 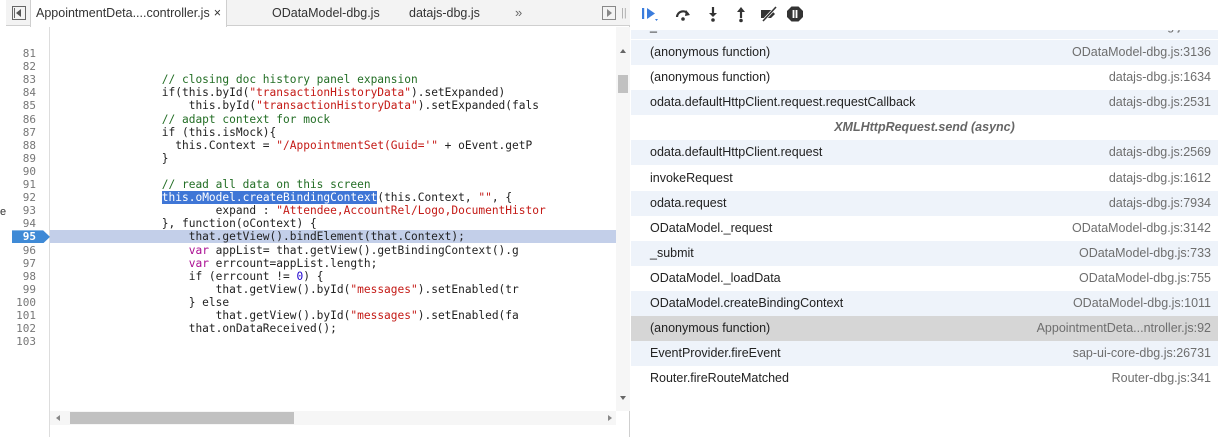 What do you see at coordinates (610, 418) in the screenshot?
I see `scroll-right-arrow-icon` at bounding box center [610, 418].